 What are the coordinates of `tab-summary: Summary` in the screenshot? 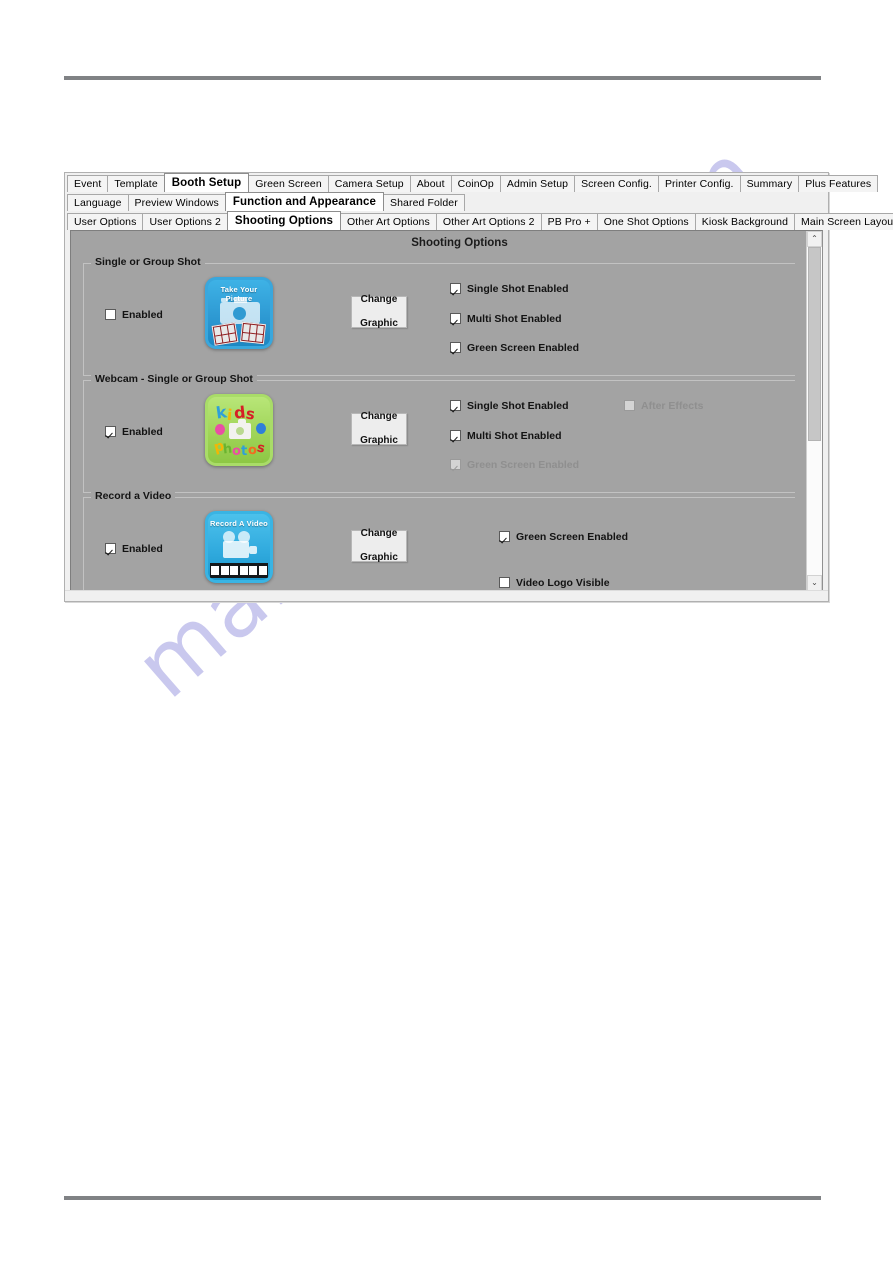 It's located at (769, 183).